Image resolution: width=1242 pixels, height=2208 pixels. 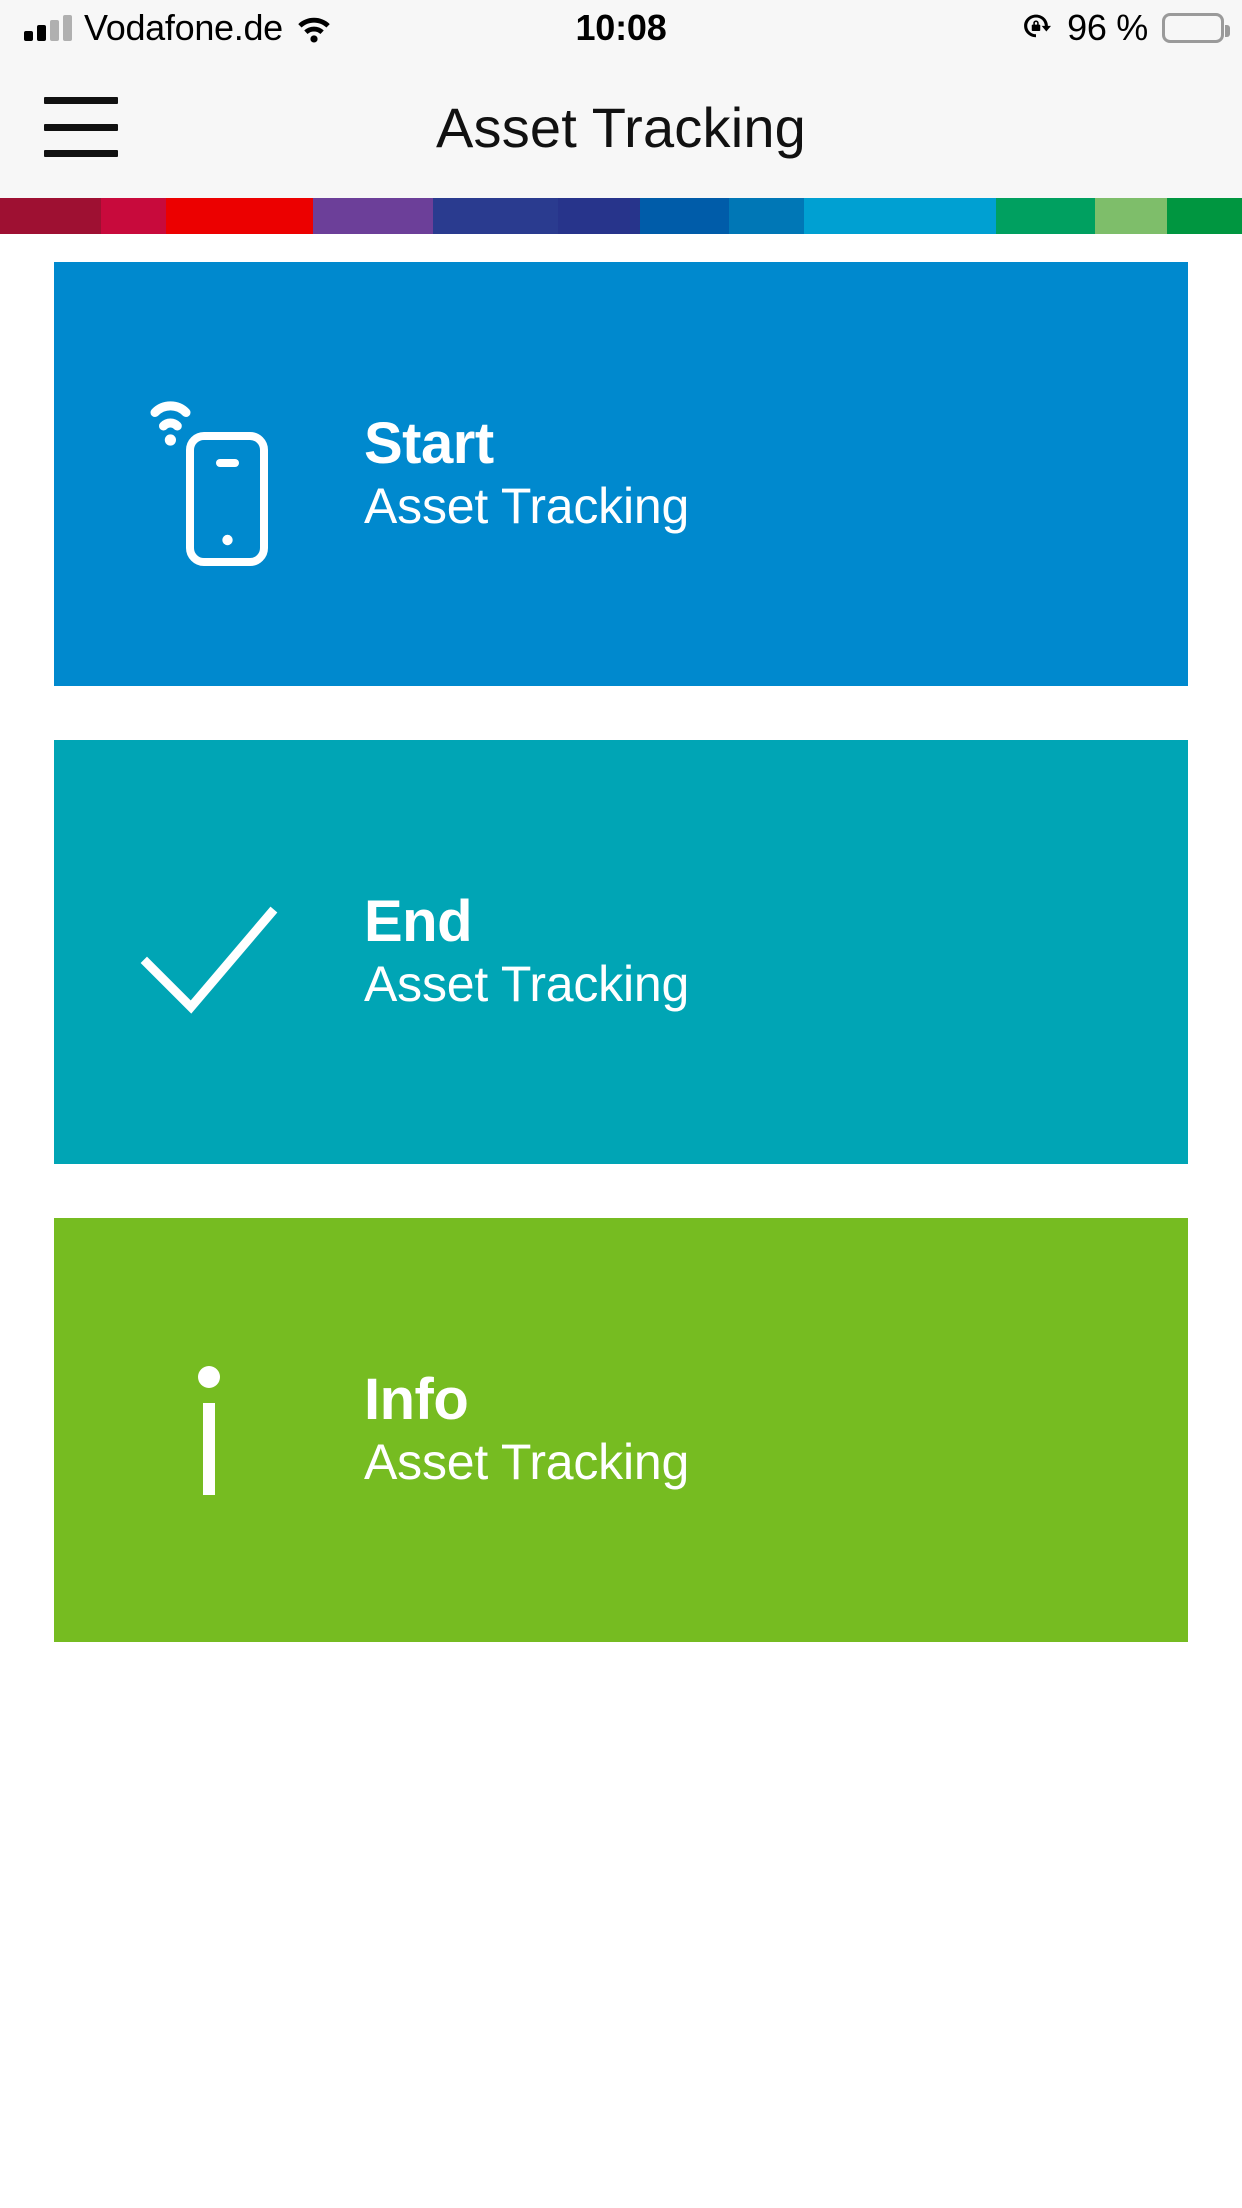 What do you see at coordinates (429, 444) in the screenshot?
I see `tile-start-title: Start` at bounding box center [429, 444].